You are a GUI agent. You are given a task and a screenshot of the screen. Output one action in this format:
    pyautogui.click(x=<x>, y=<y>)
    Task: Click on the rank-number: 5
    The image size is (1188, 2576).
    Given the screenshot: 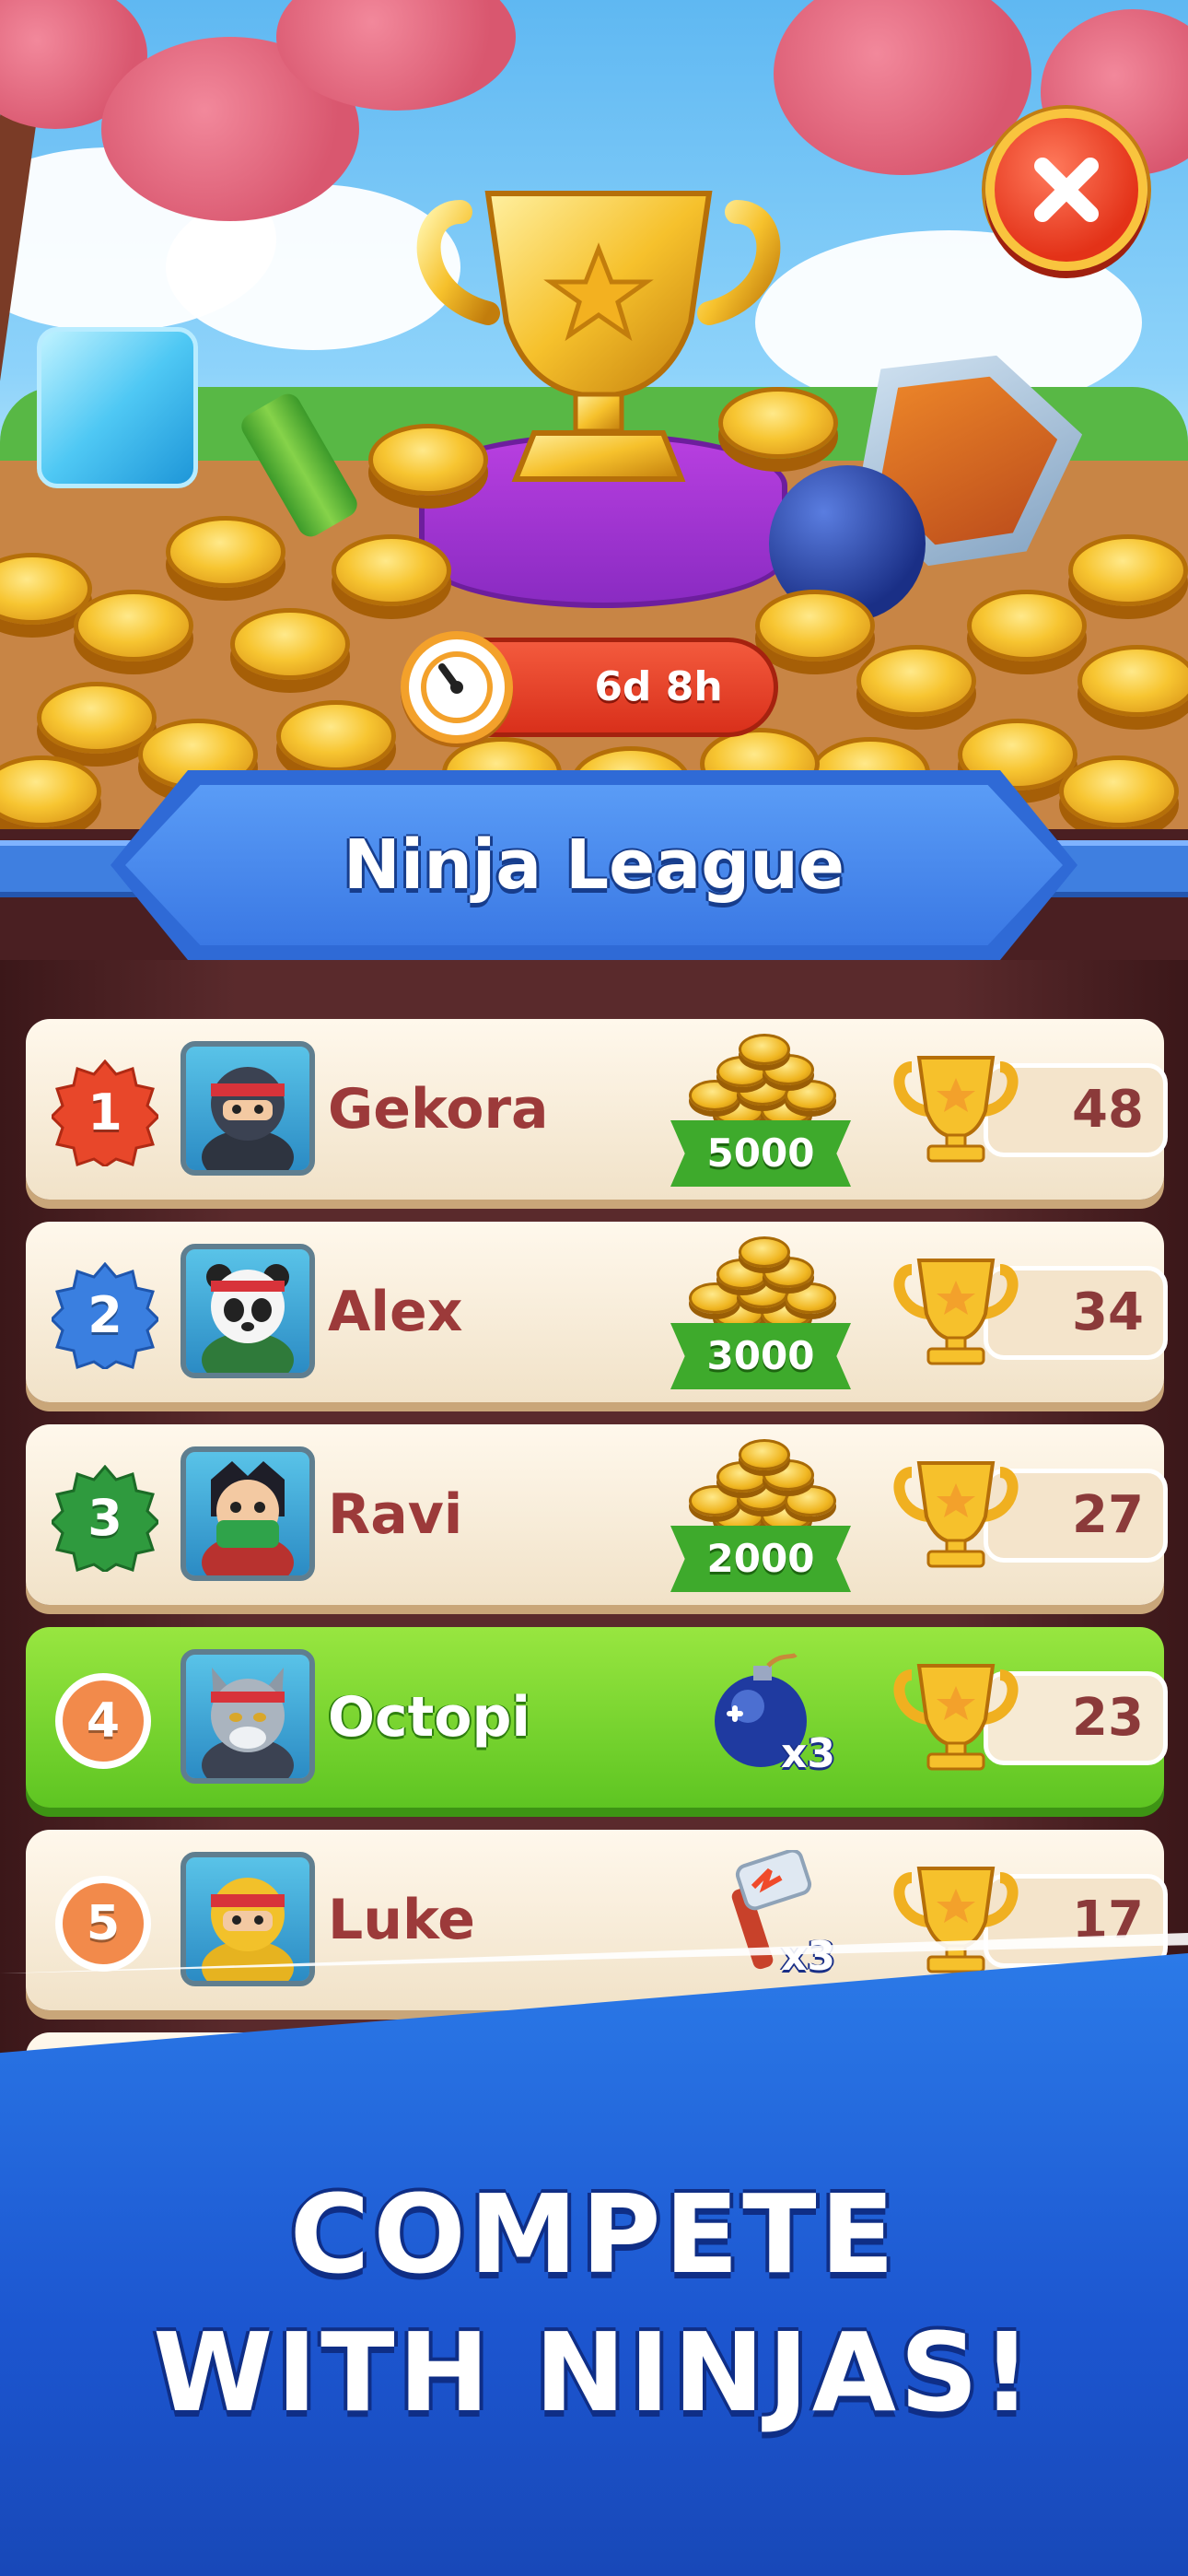 What is the action you would take?
    pyautogui.click(x=103, y=1923)
    